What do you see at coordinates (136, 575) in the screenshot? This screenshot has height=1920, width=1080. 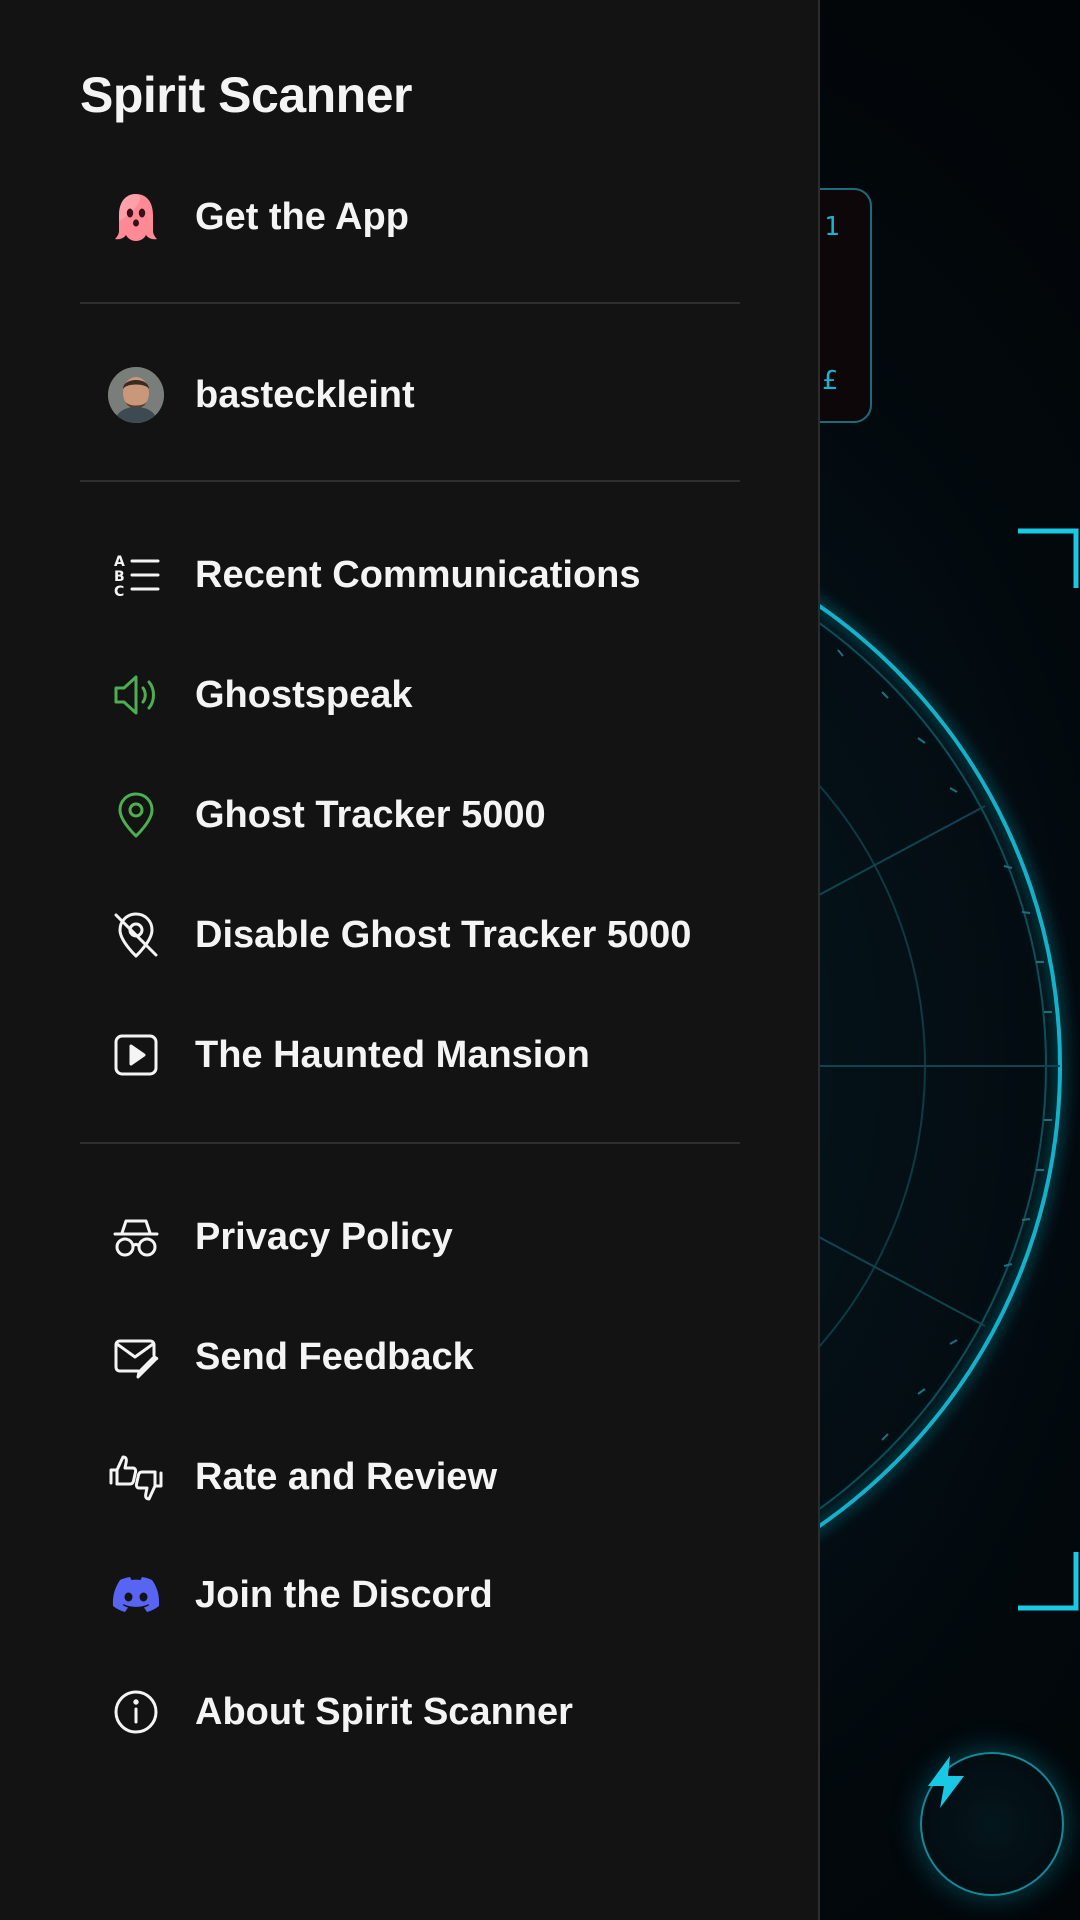 I see `abc-list-icon: A B C` at bounding box center [136, 575].